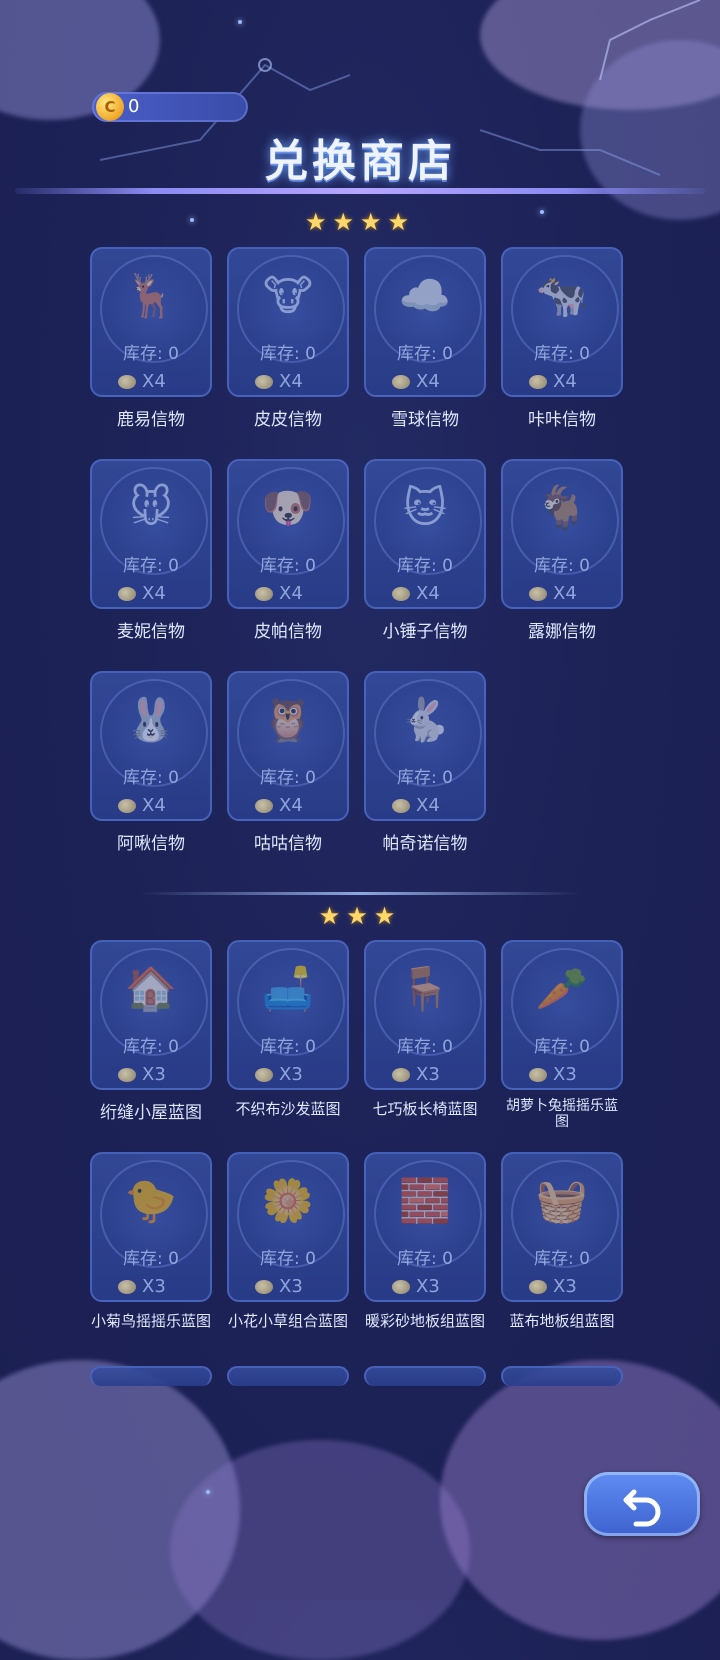 The width and height of the screenshot is (720, 1660). What do you see at coordinates (151, 1227) in the screenshot?
I see `item-card: 🐤 库存: 0 X3` at bounding box center [151, 1227].